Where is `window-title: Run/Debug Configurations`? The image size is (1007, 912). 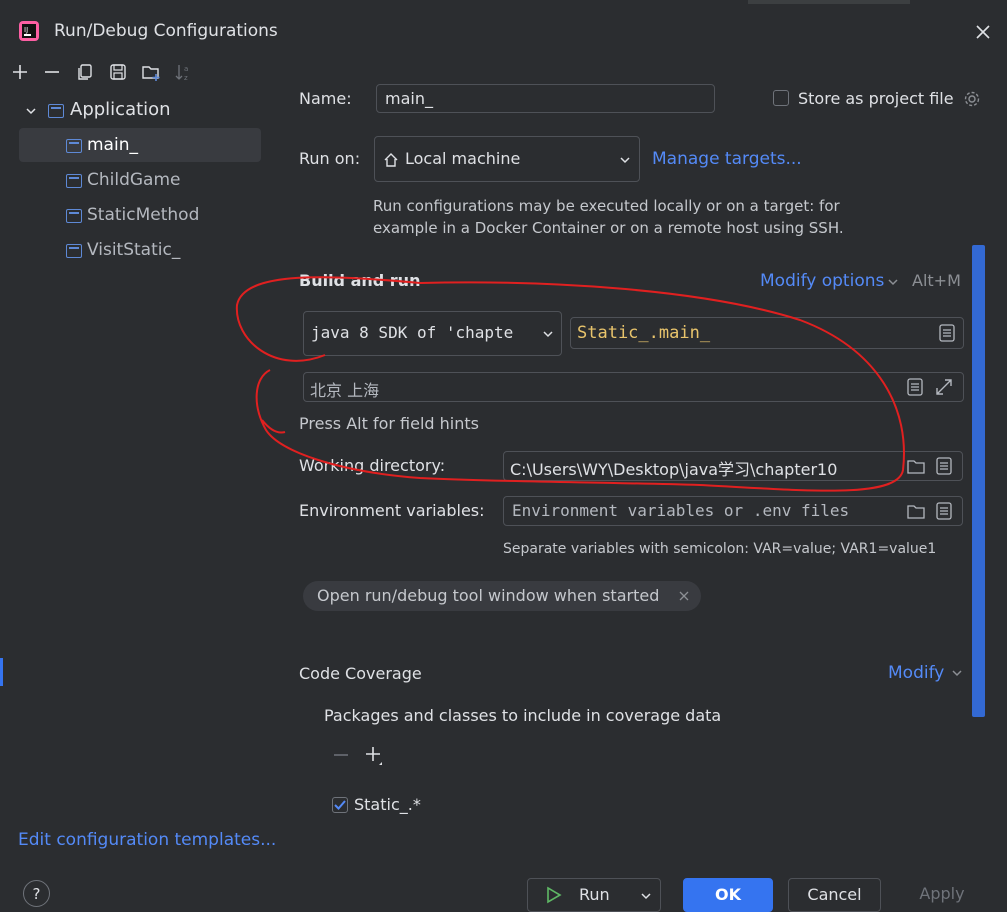 window-title: Run/Debug Configurations is located at coordinates (166, 31).